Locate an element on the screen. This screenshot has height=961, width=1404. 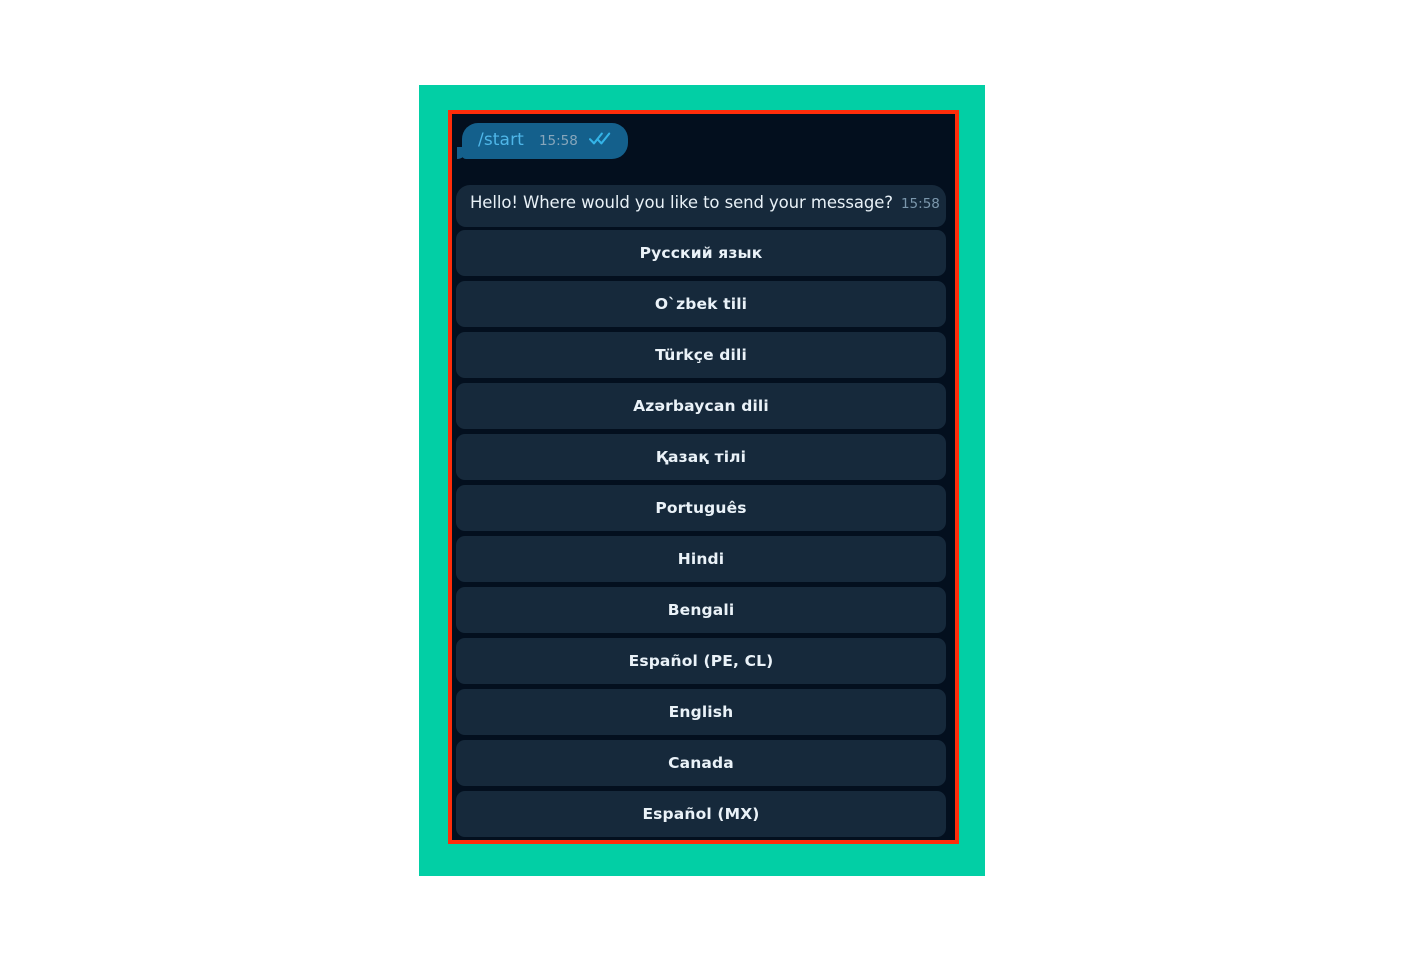
keyboard-button: Bengali is located at coordinates (701, 610).